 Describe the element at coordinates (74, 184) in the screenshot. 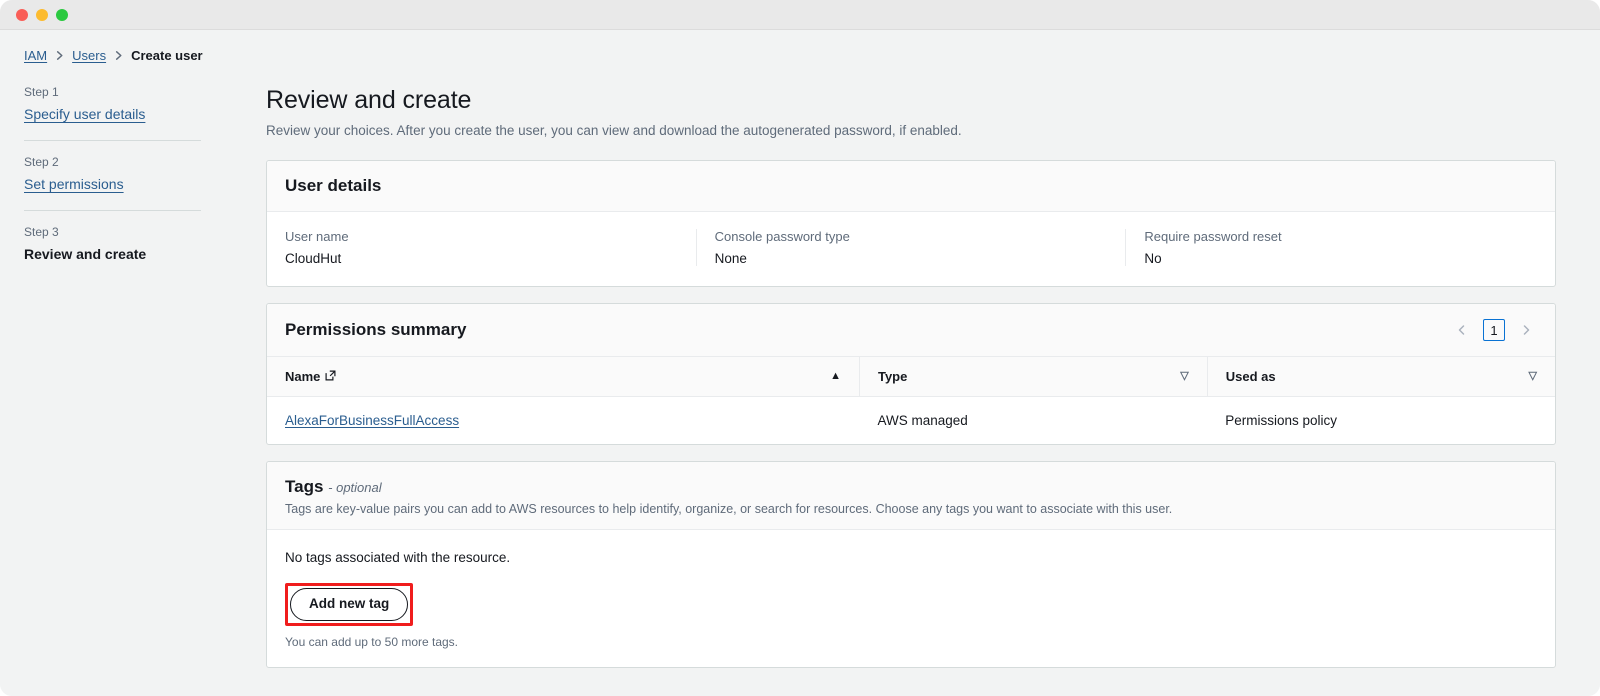

I see `sidebar-item-set-permissions: Set permissions` at that location.